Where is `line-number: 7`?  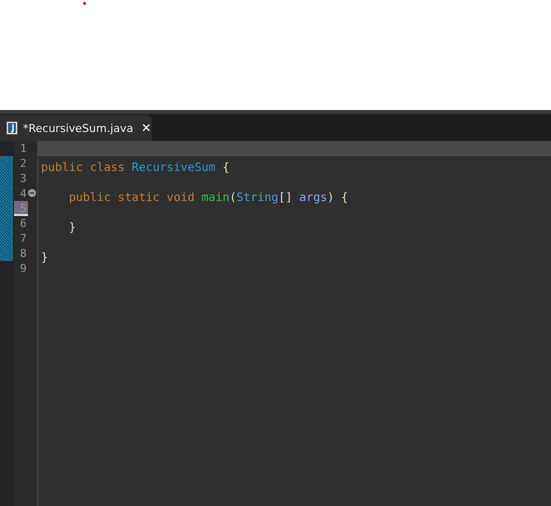
line-number: 7 is located at coordinates (23, 238).